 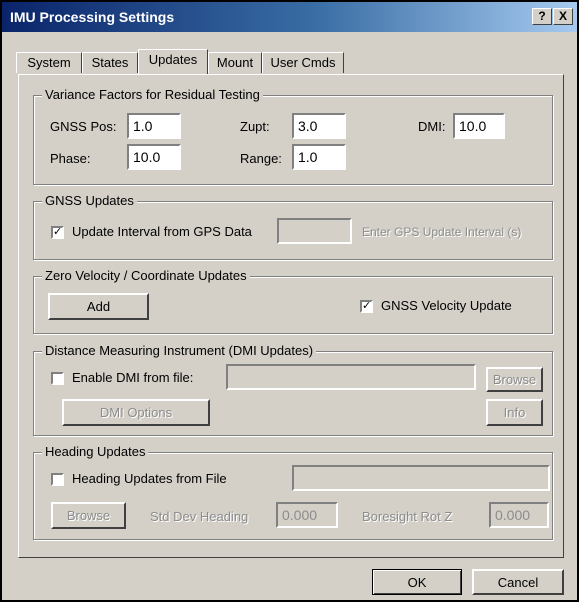 I want to click on heading-file-input, so click(x=421, y=478).